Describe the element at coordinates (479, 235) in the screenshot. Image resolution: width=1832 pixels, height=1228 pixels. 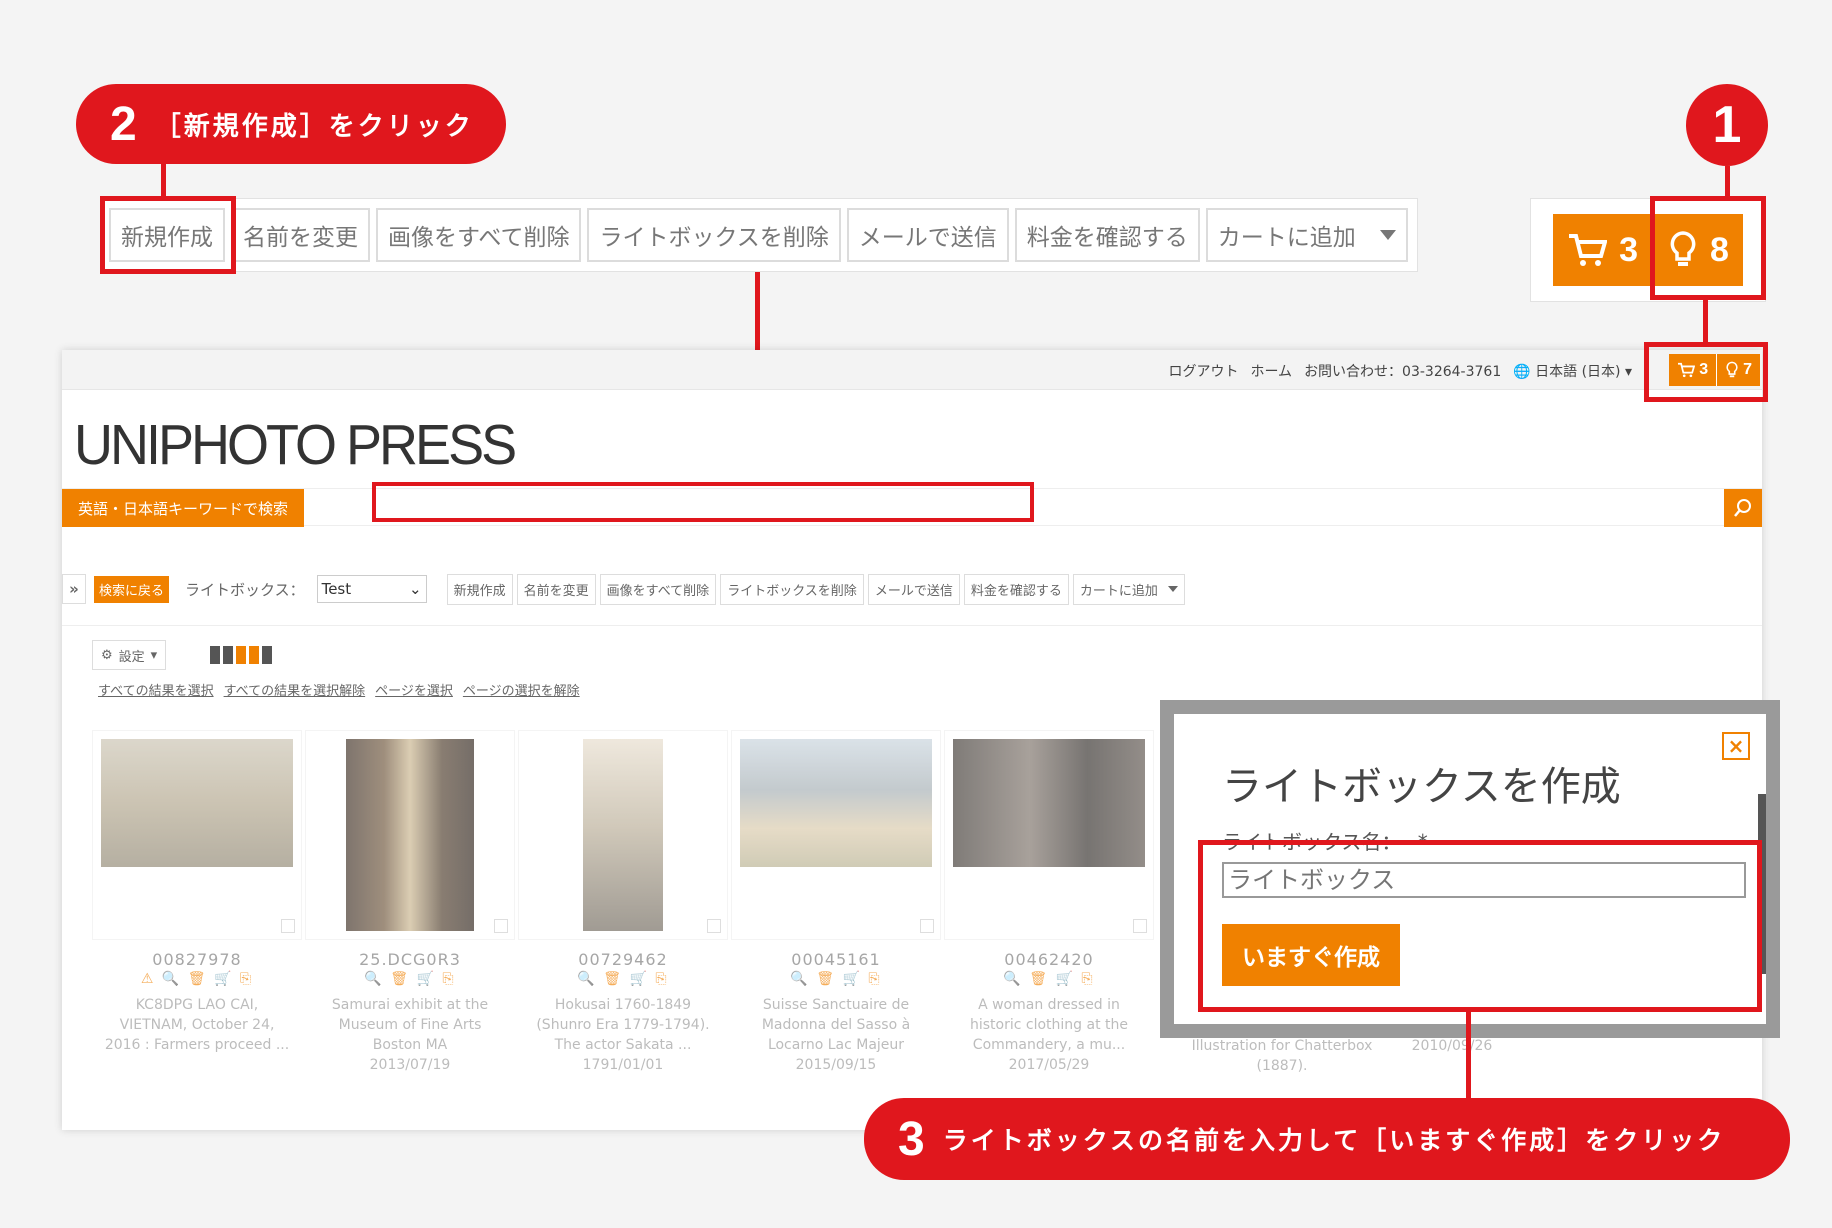
I see `delete-all-images-button: 画像をすべて削除` at that location.